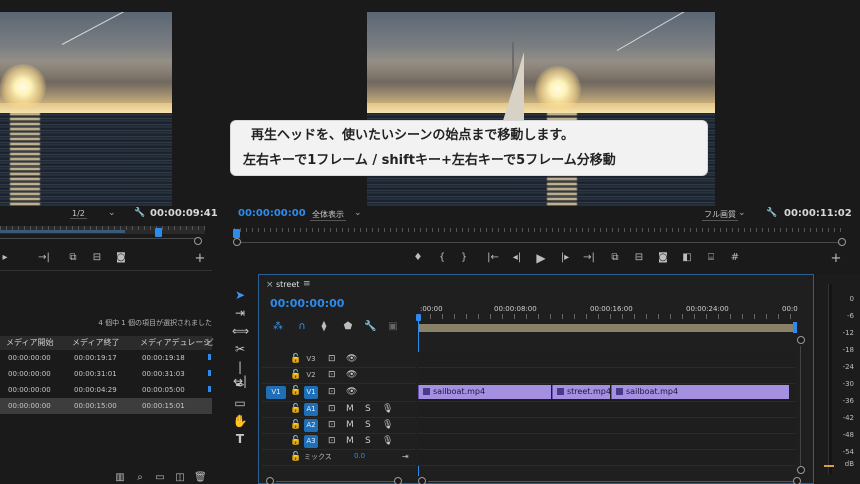 The height and width of the screenshot is (484, 860). Describe the element at coordinates (139, 213) in the screenshot. I see `source-settings-wrench-icon: 🔧` at that location.